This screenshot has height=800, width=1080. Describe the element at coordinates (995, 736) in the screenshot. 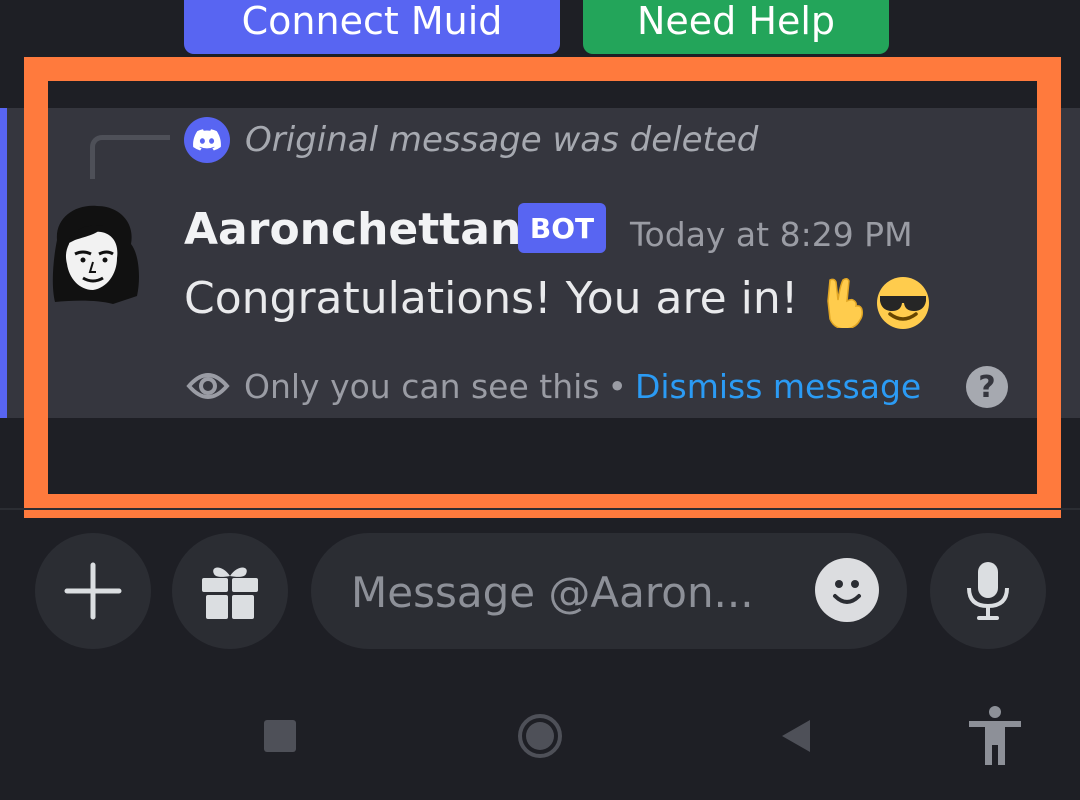

I see `accessibility-icon` at that location.